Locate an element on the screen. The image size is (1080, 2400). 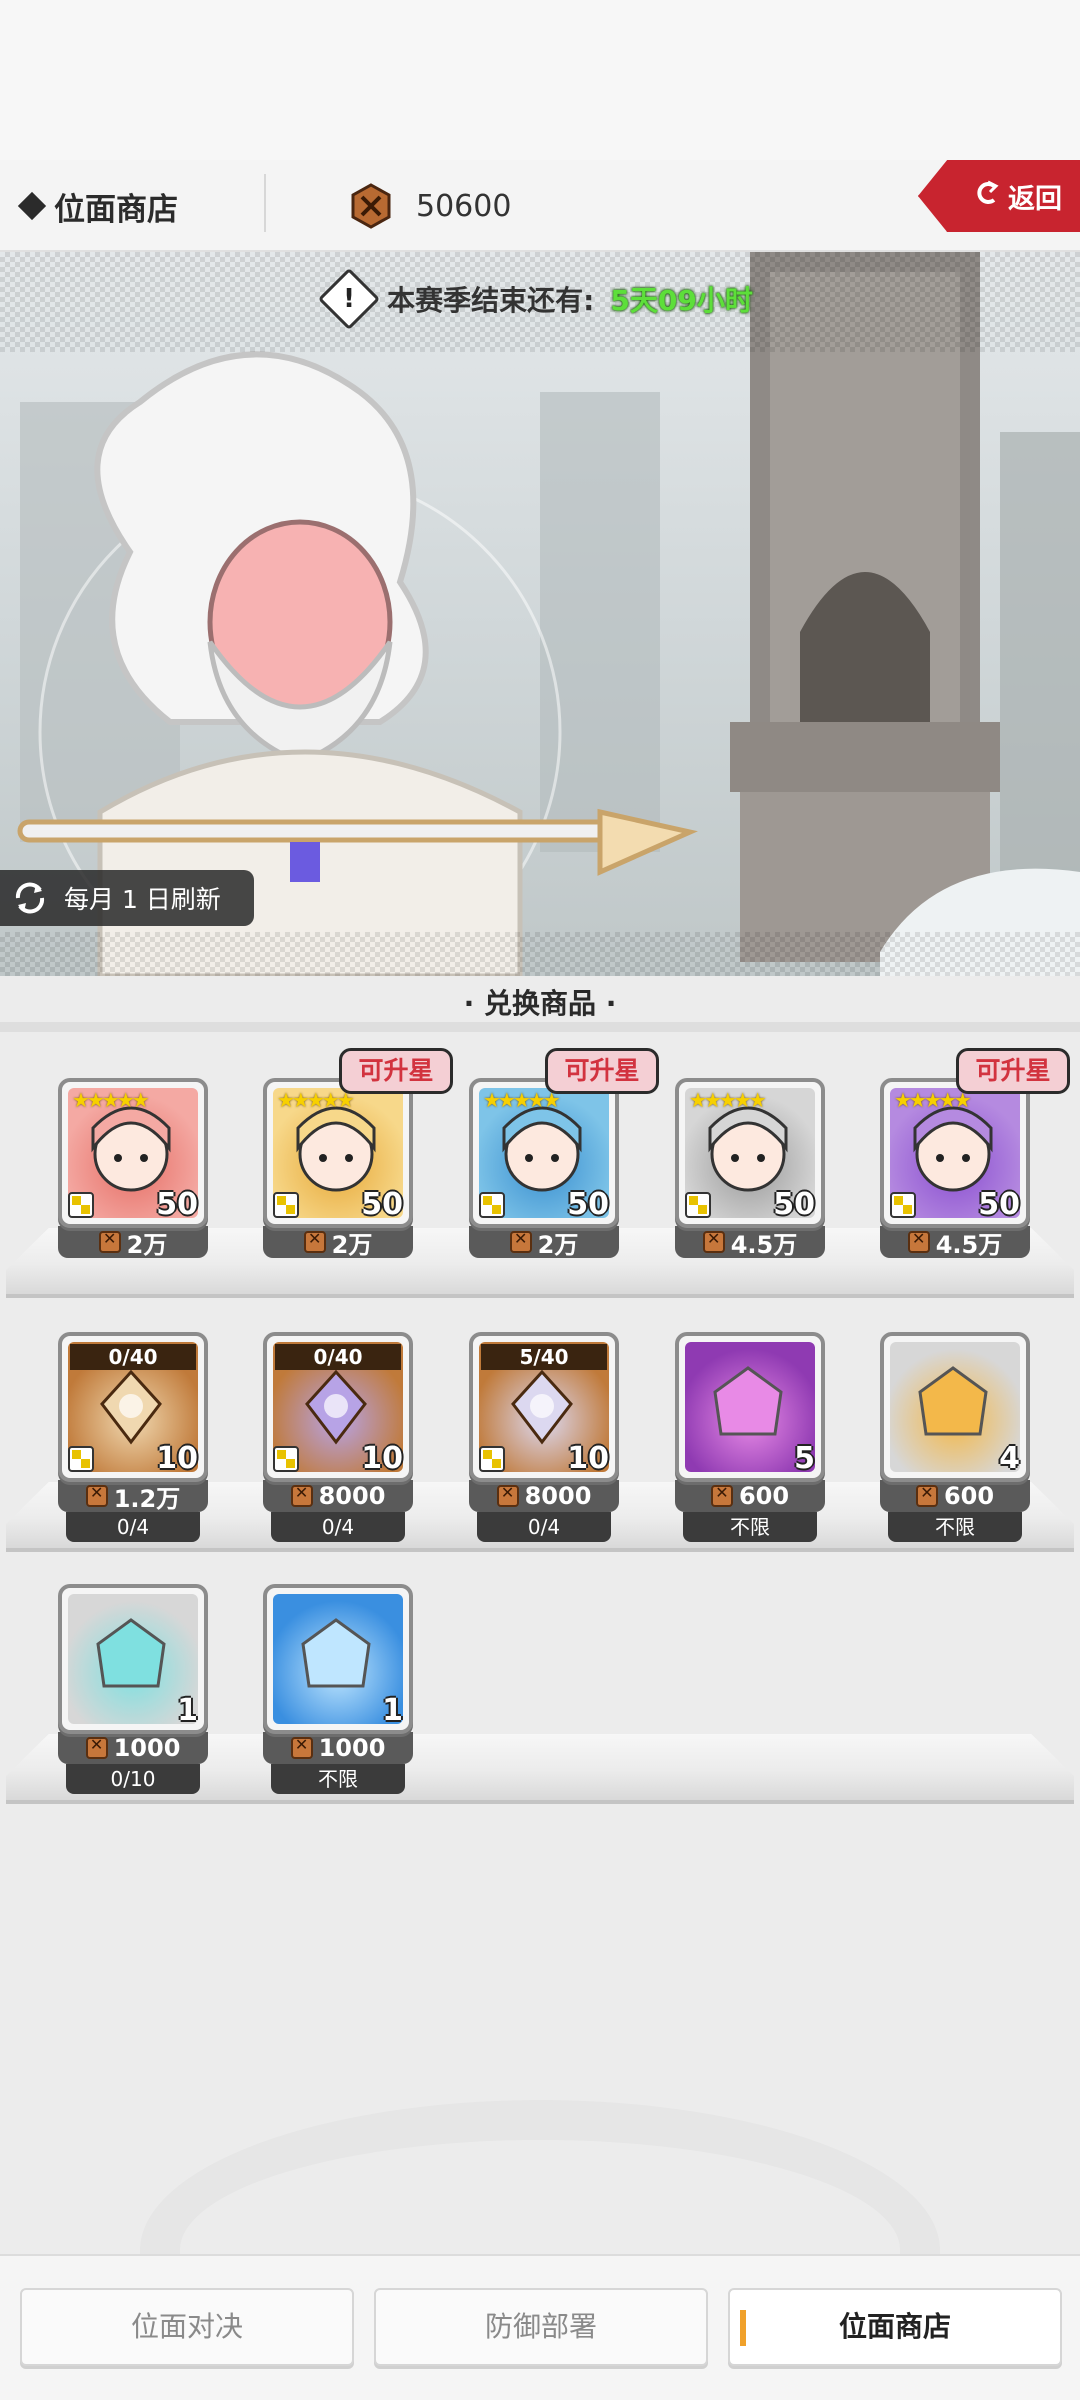
tab-defense-deploy: 防御部署 is located at coordinates (541, 2327).